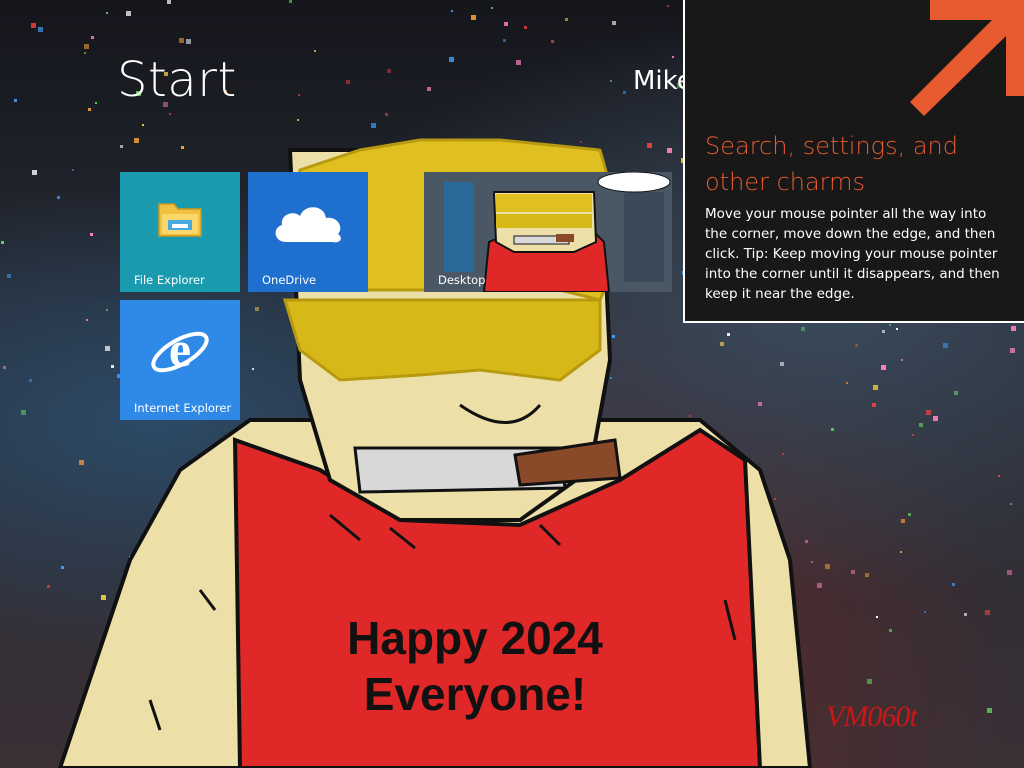 Image resolution: width=1024 pixels, height=768 pixels. I want to click on tile-onedrive: OneDrive, so click(308, 232).